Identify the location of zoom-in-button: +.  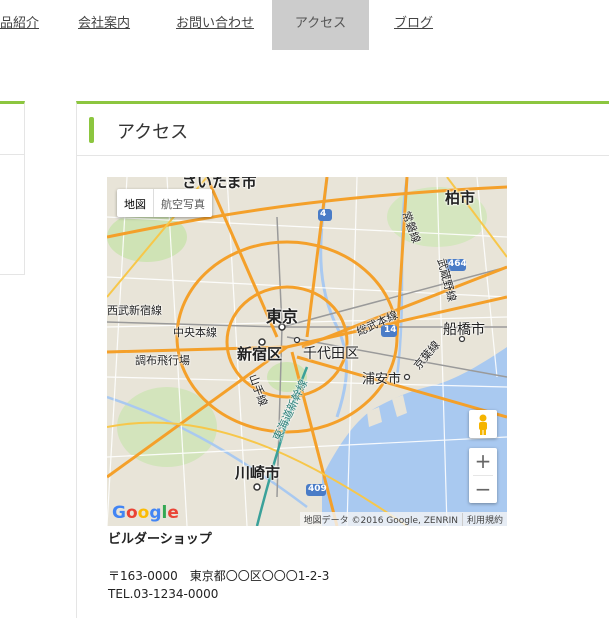
(483, 461).